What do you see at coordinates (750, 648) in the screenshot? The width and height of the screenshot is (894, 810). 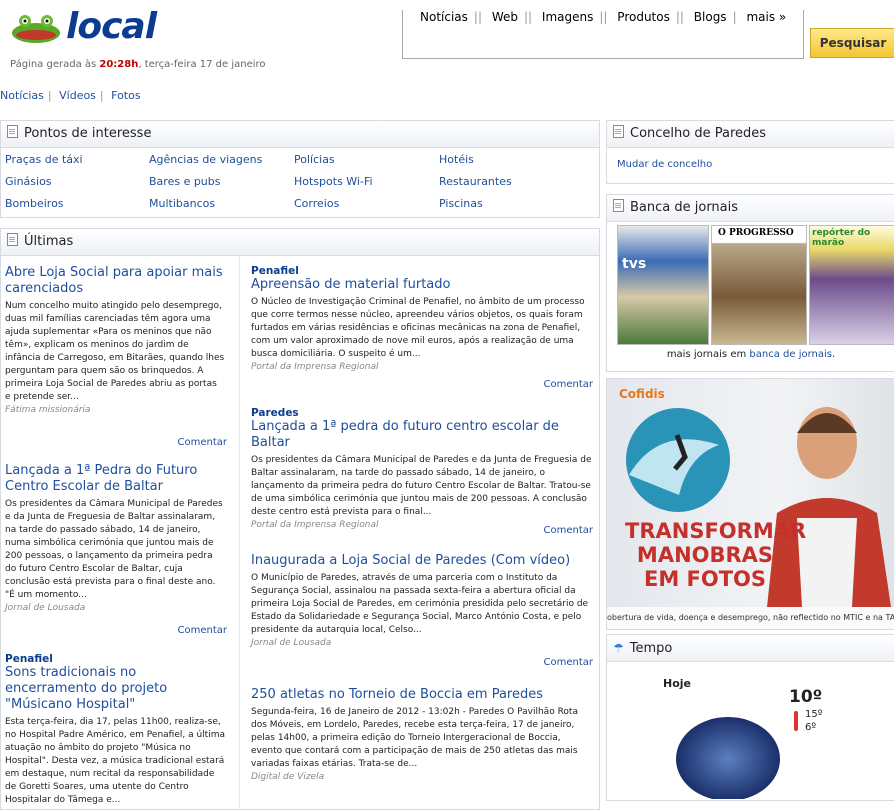 I see `weather-header: ☂ Tempo` at bounding box center [750, 648].